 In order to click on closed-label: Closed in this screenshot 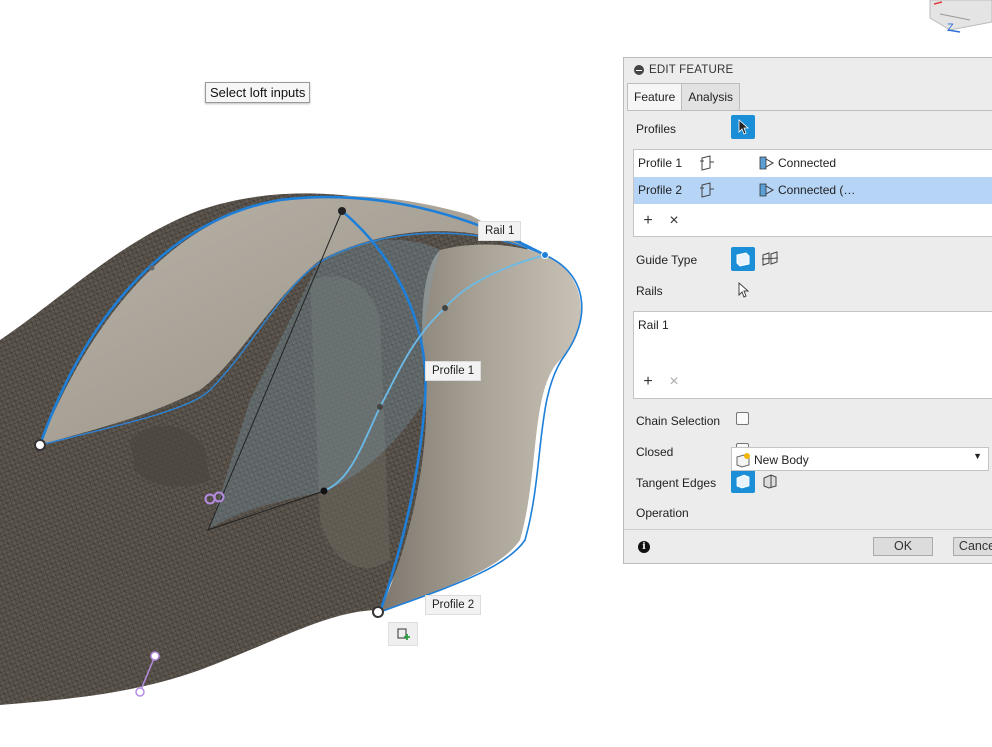, I will do `click(655, 452)`.